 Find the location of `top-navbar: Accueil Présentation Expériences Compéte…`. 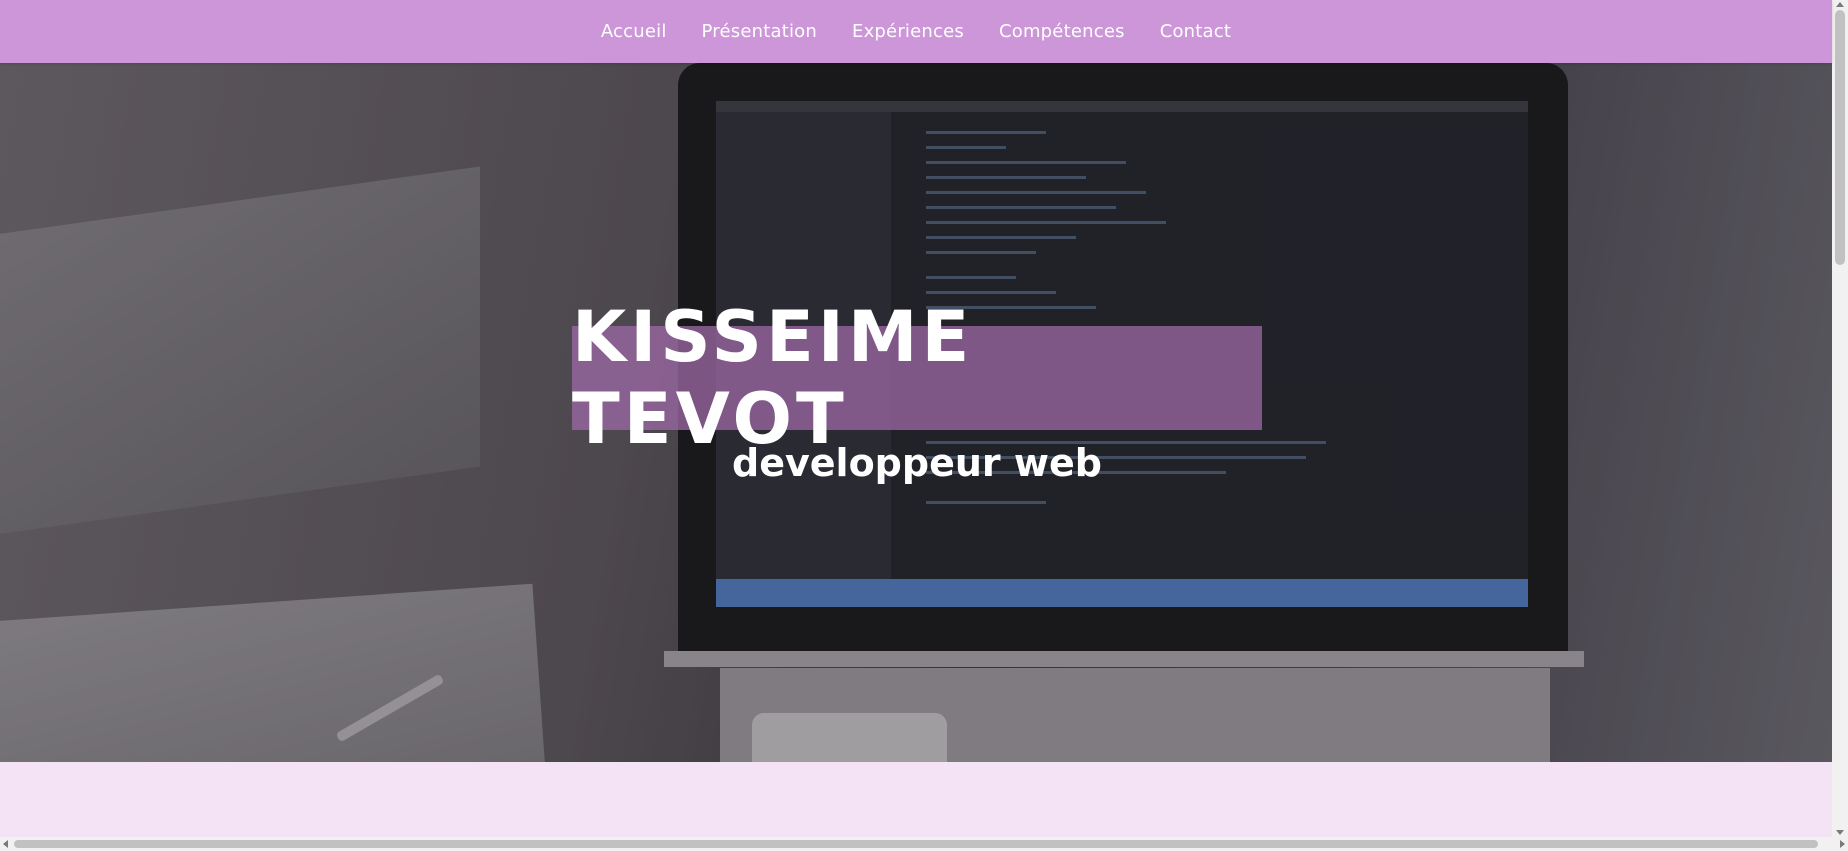

top-navbar: Accueil Présentation Expériences Compéte… is located at coordinates (916, 31).